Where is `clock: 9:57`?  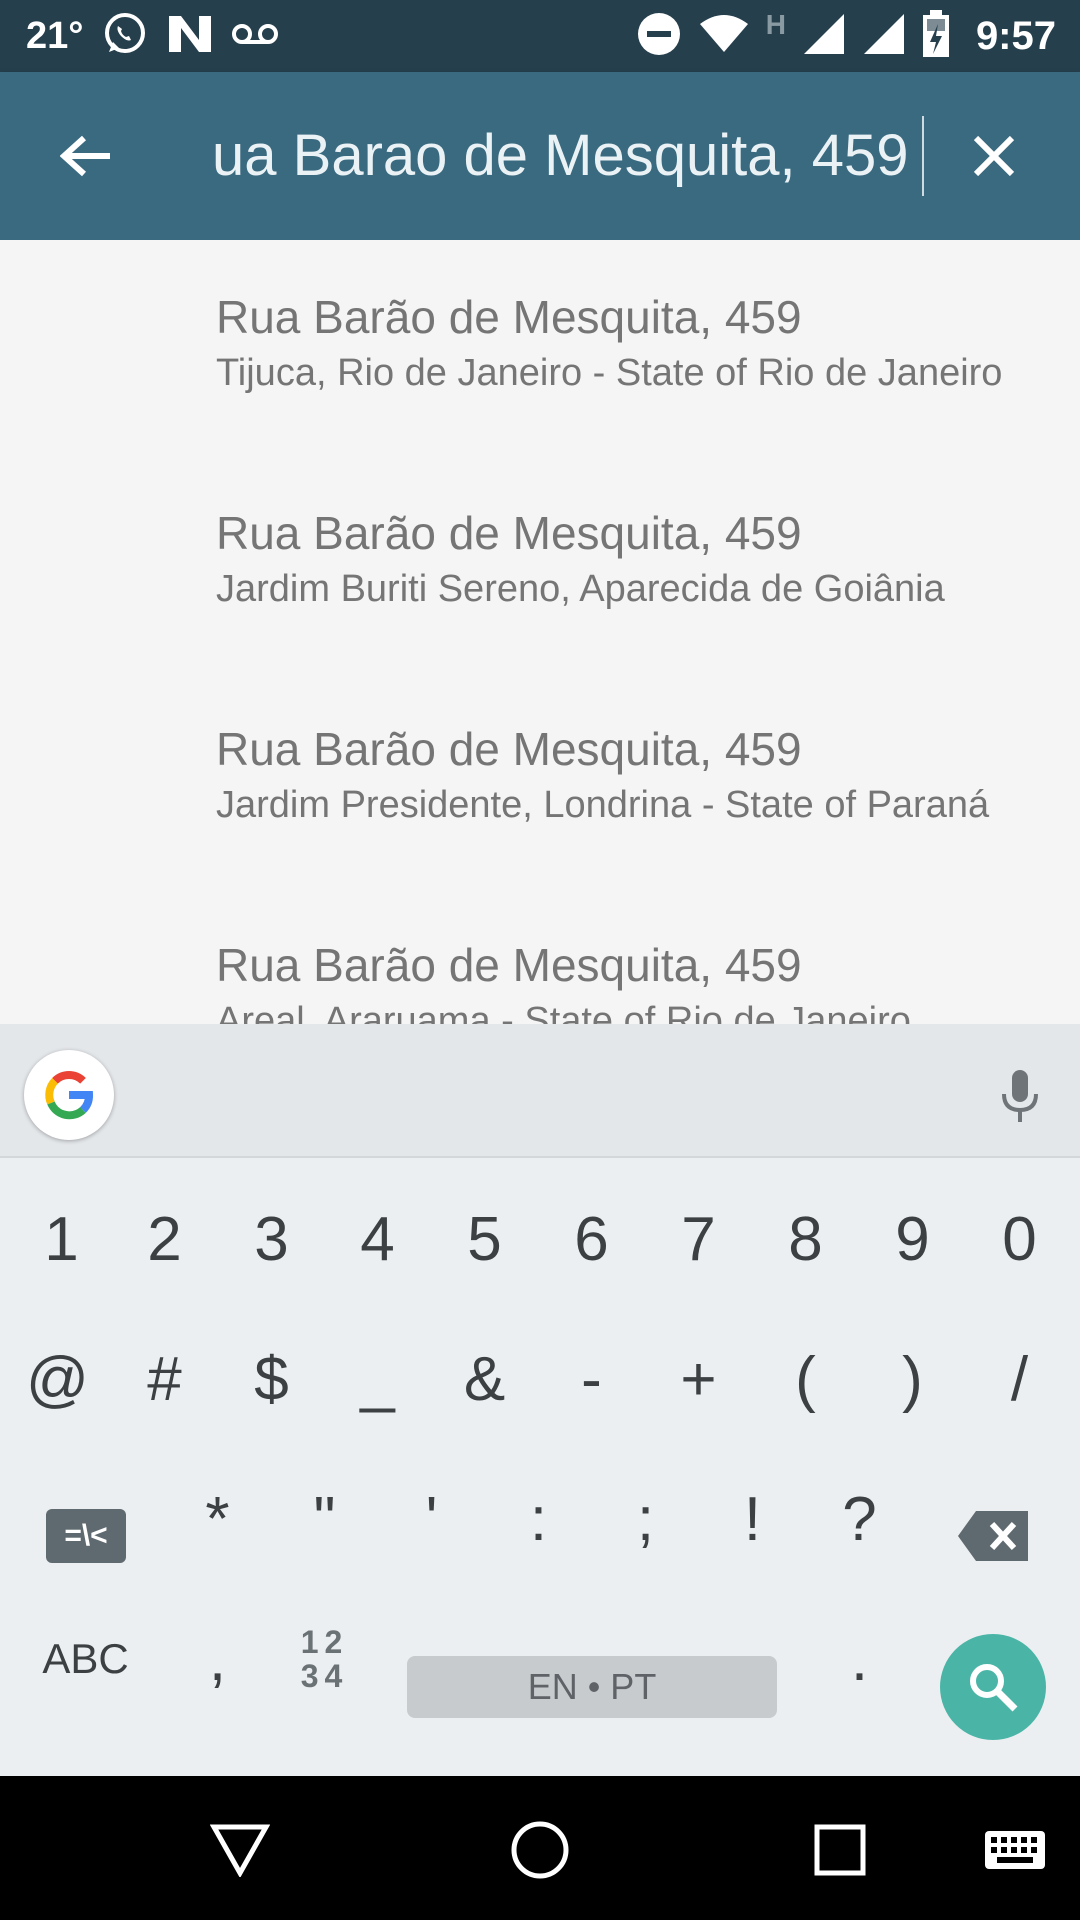
clock: 9:57 is located at coordinates (1015, 35).